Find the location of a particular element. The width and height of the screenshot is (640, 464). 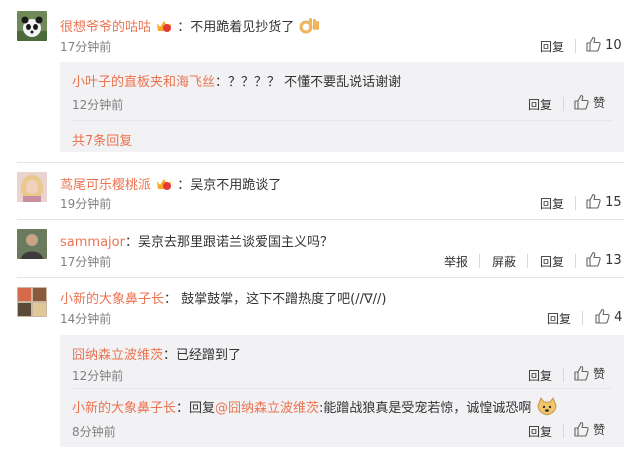

like-button: 4 is located at coordinates (608, 316).